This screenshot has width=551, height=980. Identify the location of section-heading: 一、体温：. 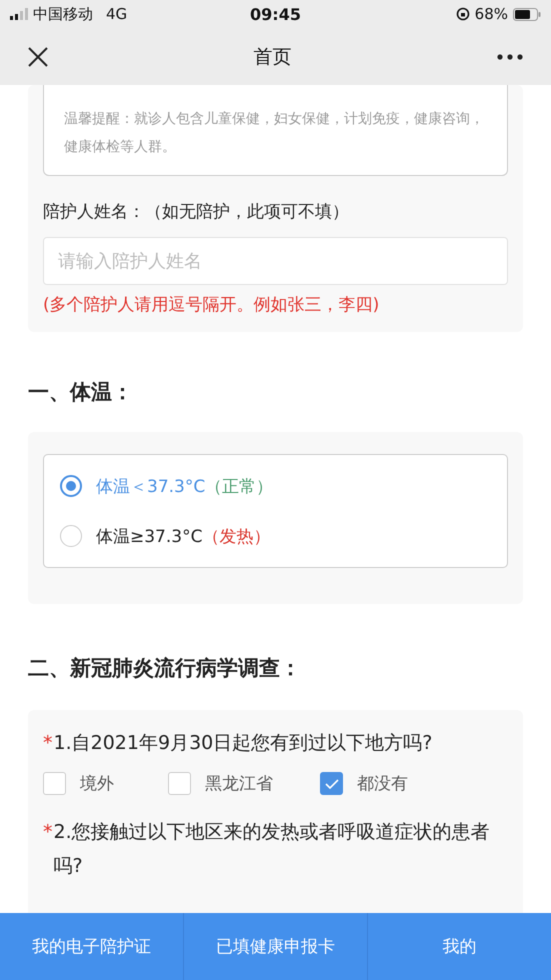
(81, 392).